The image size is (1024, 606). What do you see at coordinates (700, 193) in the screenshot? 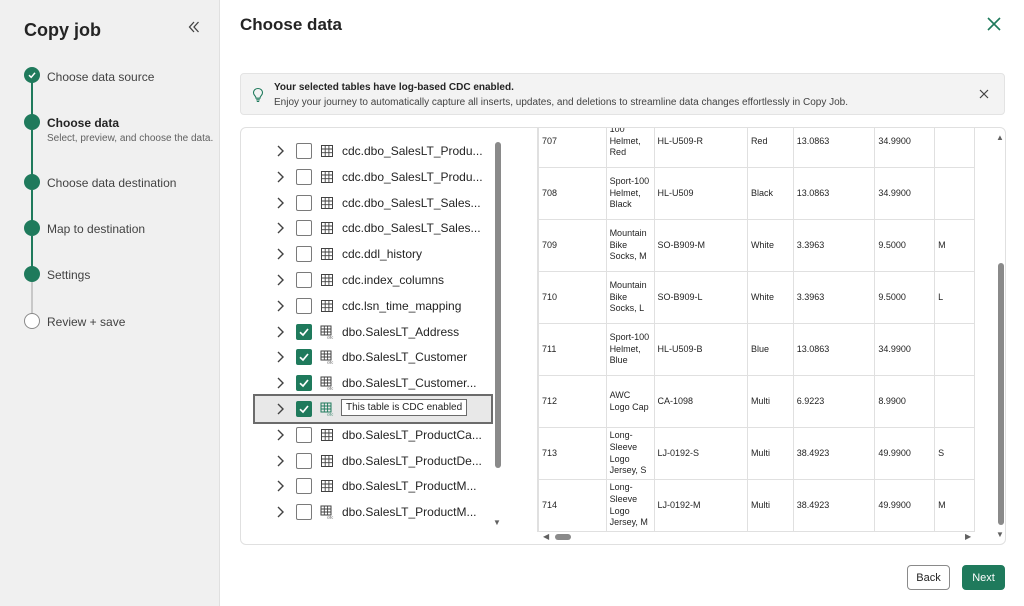
I see `table-cell: HL-U509` at bounding box center [700, 193].